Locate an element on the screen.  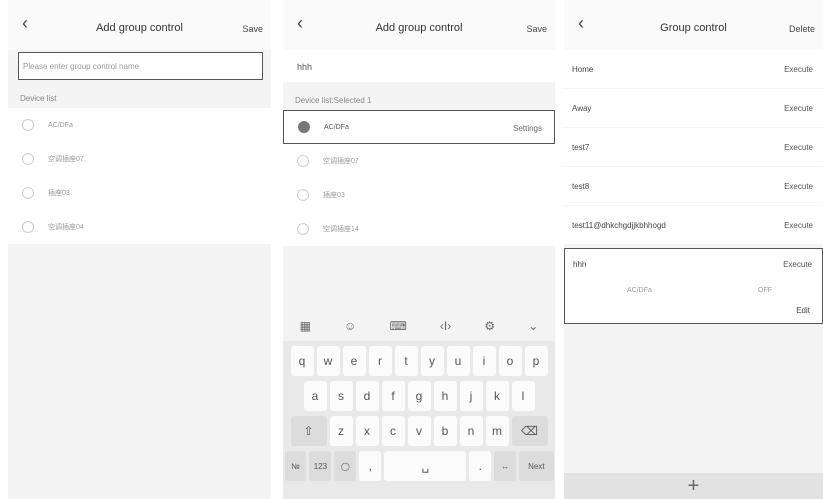
key-z: z is located at coordinates (341, 431).